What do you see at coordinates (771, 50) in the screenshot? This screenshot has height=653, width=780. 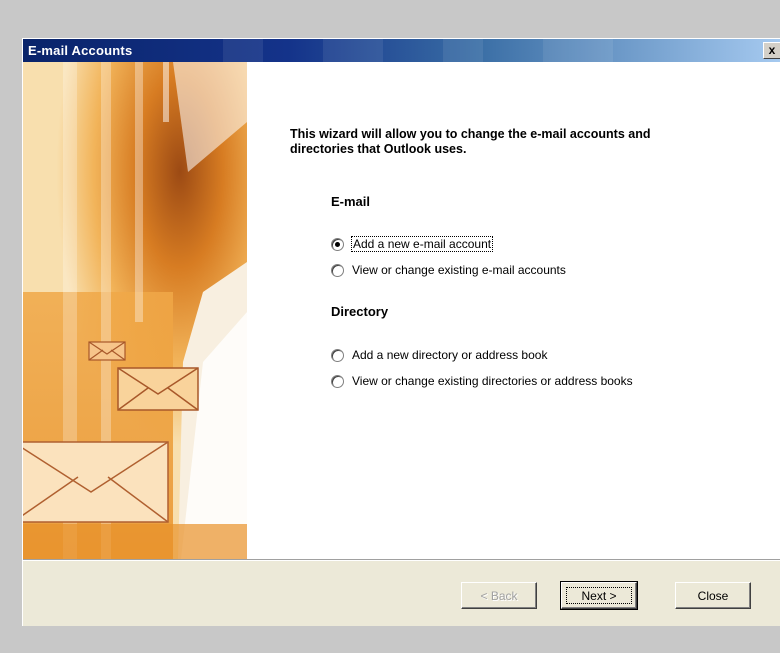 I see `close-icon: x` at bounding box center [771, 50].